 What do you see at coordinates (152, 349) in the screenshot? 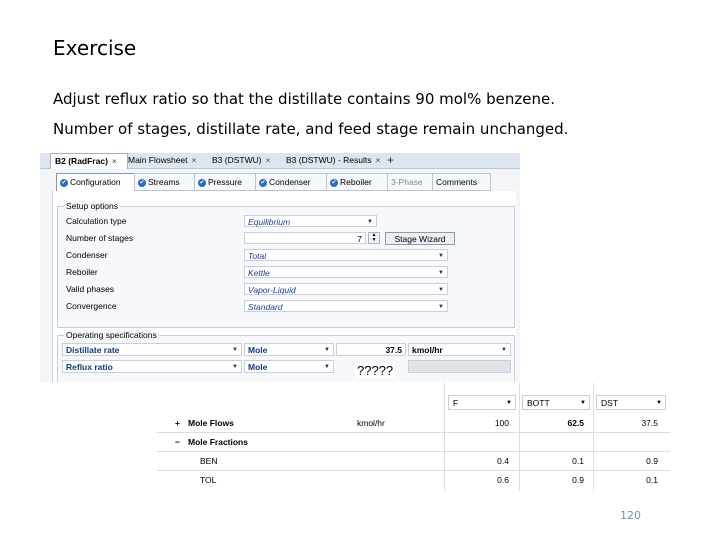
I see `spec1-select: Distillate rate ▼` at bounding box center [152, 349].